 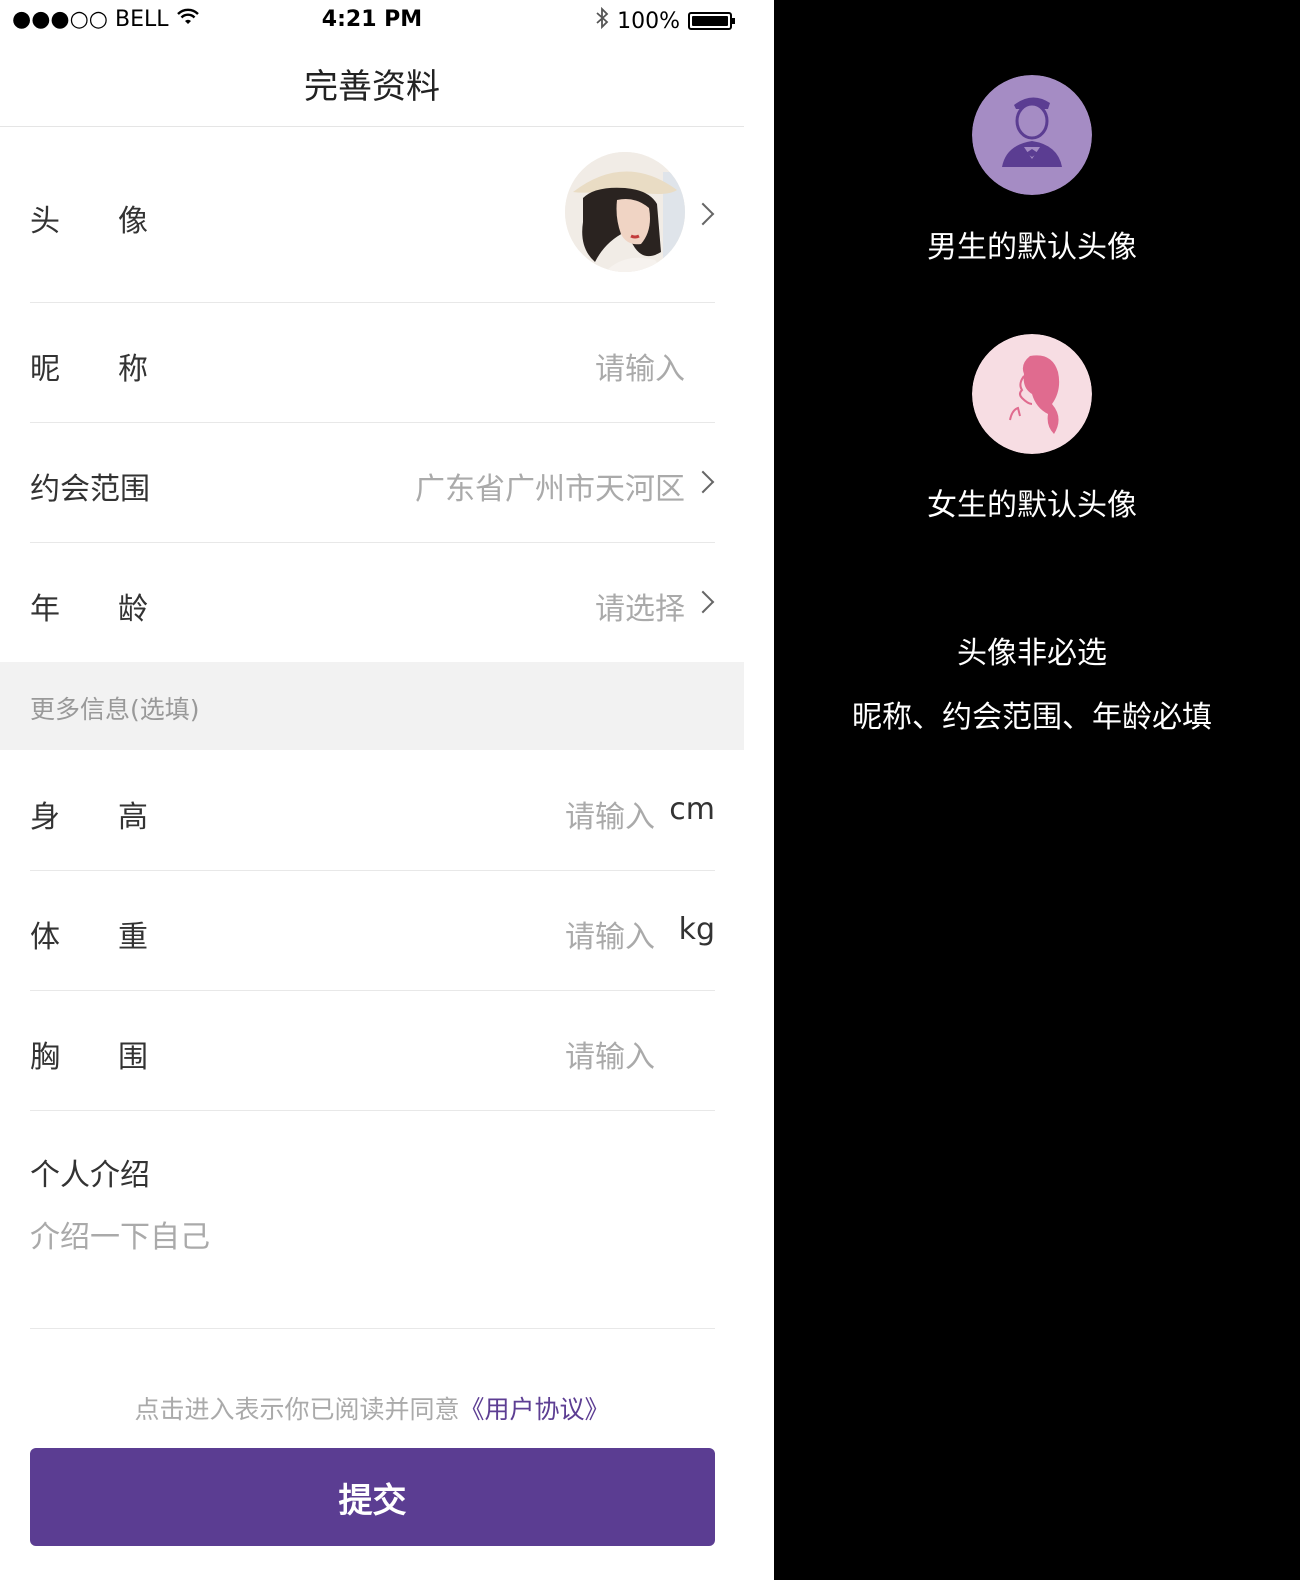 What do you see at coordinates (1032, 247) in the screenshot?
I see `male-avatar-caption: 男生的默认头像` at bounding box center [1032, 247].